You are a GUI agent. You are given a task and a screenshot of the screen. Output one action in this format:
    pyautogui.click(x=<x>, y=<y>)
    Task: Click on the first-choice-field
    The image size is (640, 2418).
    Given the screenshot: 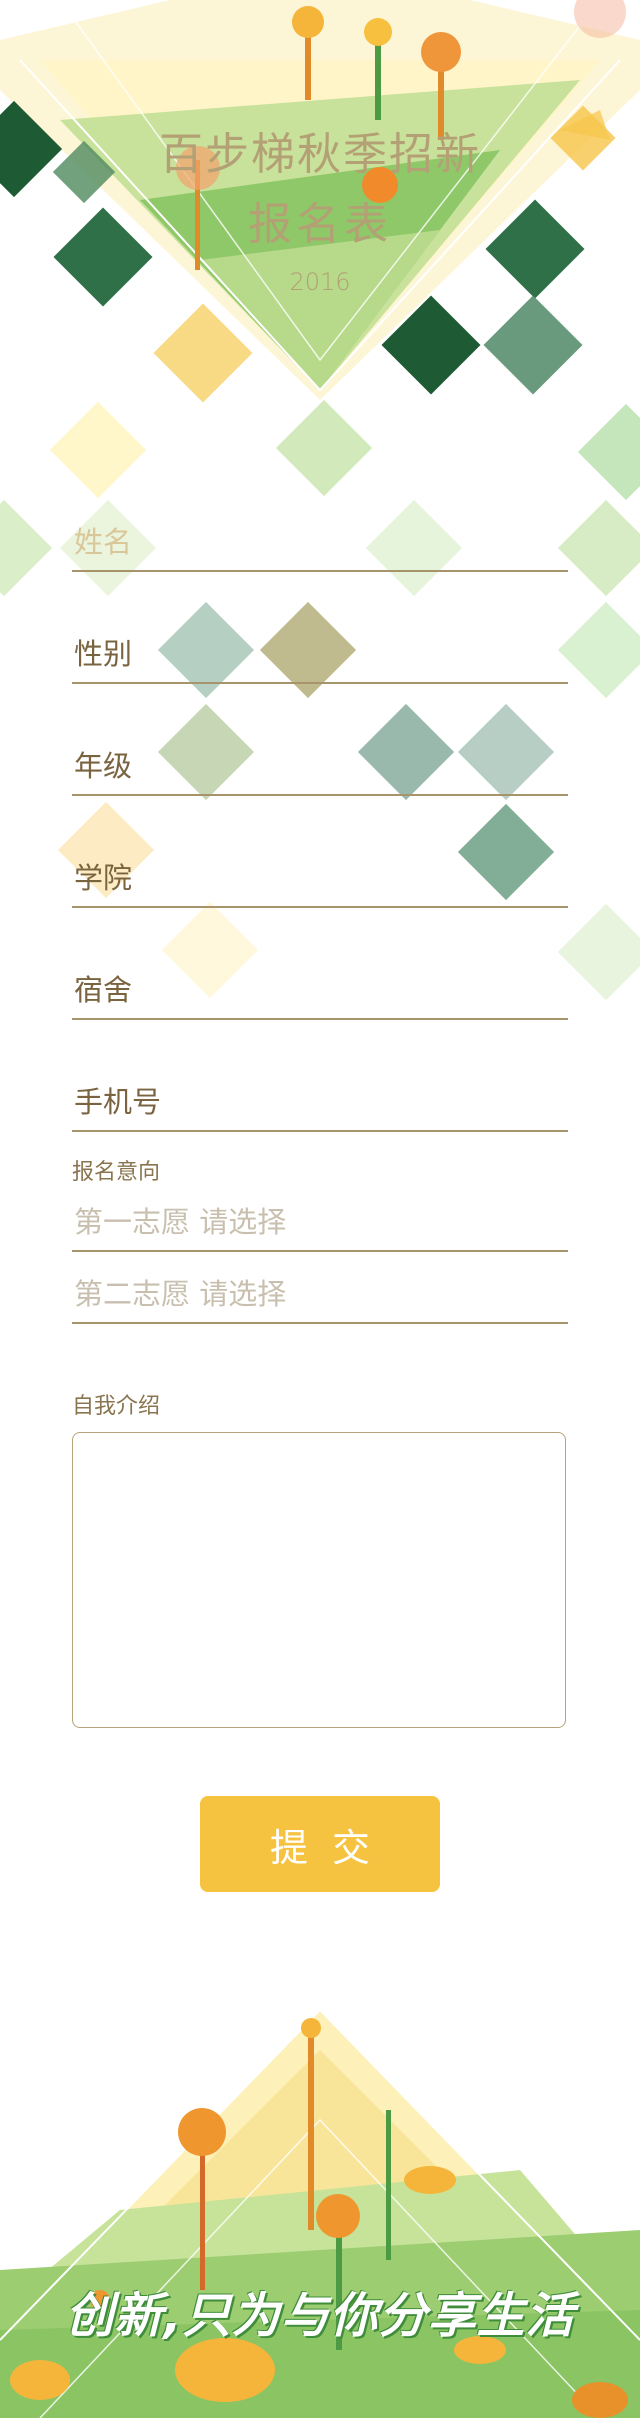 What is the action you would take?
    pyautogui.click(x=320, y=1223)
    